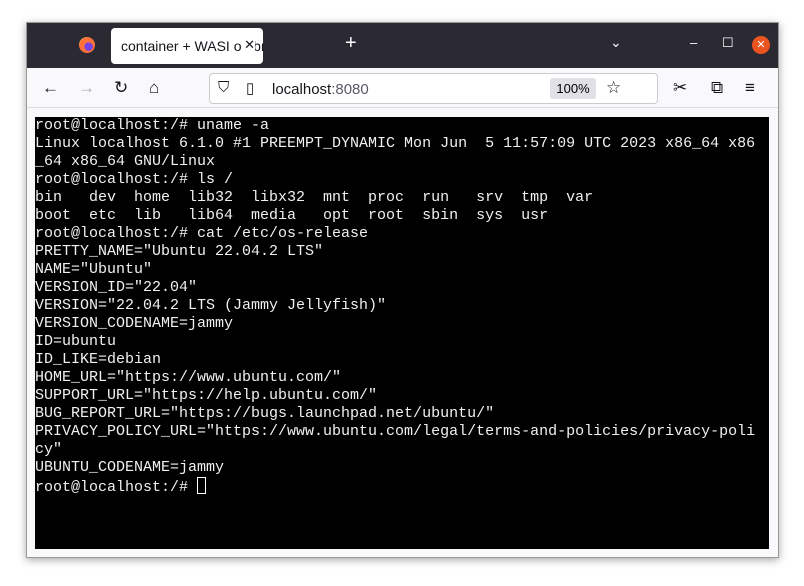 The image size is (804, 586). I want to click on terminal-line: ID_LIKE=debian, so click(98, 359).